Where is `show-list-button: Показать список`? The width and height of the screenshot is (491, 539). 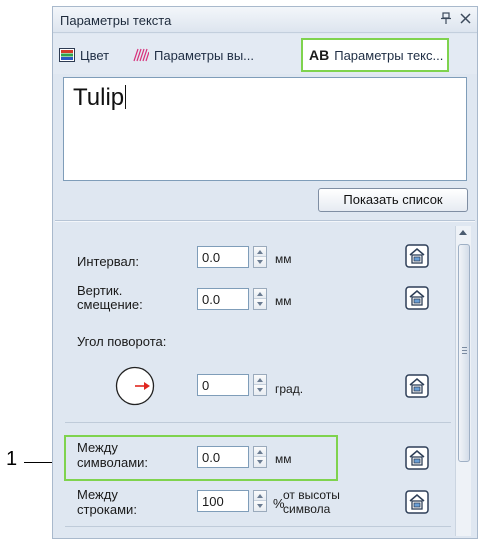 show-list-button: Показать список is located at coordinates (393, 200).